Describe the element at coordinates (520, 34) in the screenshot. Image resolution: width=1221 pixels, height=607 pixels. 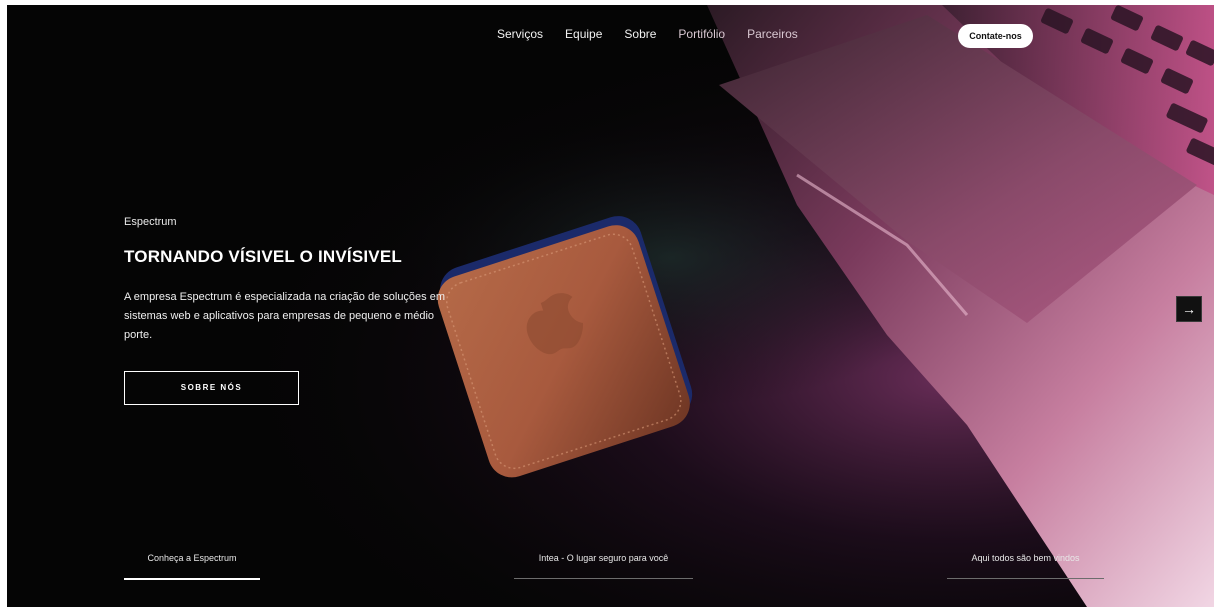
I see `nav-item-servicos: Serviços` at that location.